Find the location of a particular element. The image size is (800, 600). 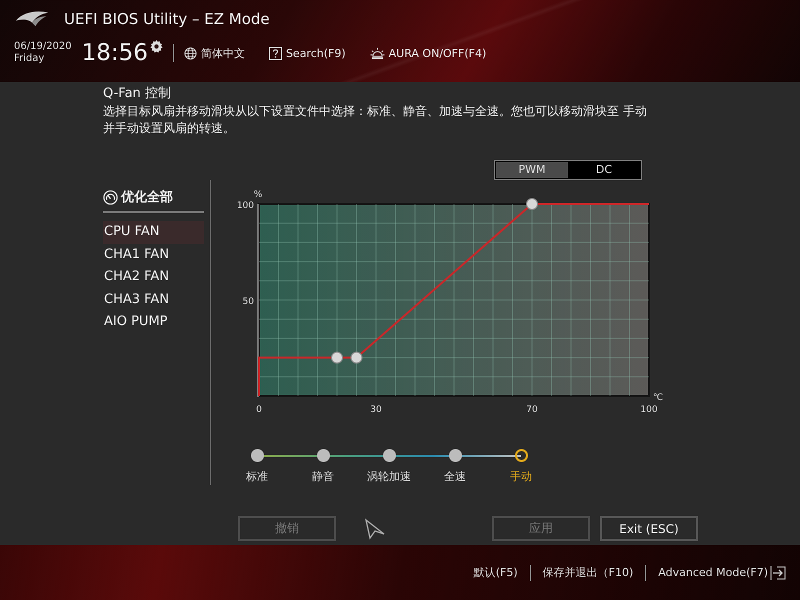

clock-time: 18:56 is located at coordinates (115, 53).